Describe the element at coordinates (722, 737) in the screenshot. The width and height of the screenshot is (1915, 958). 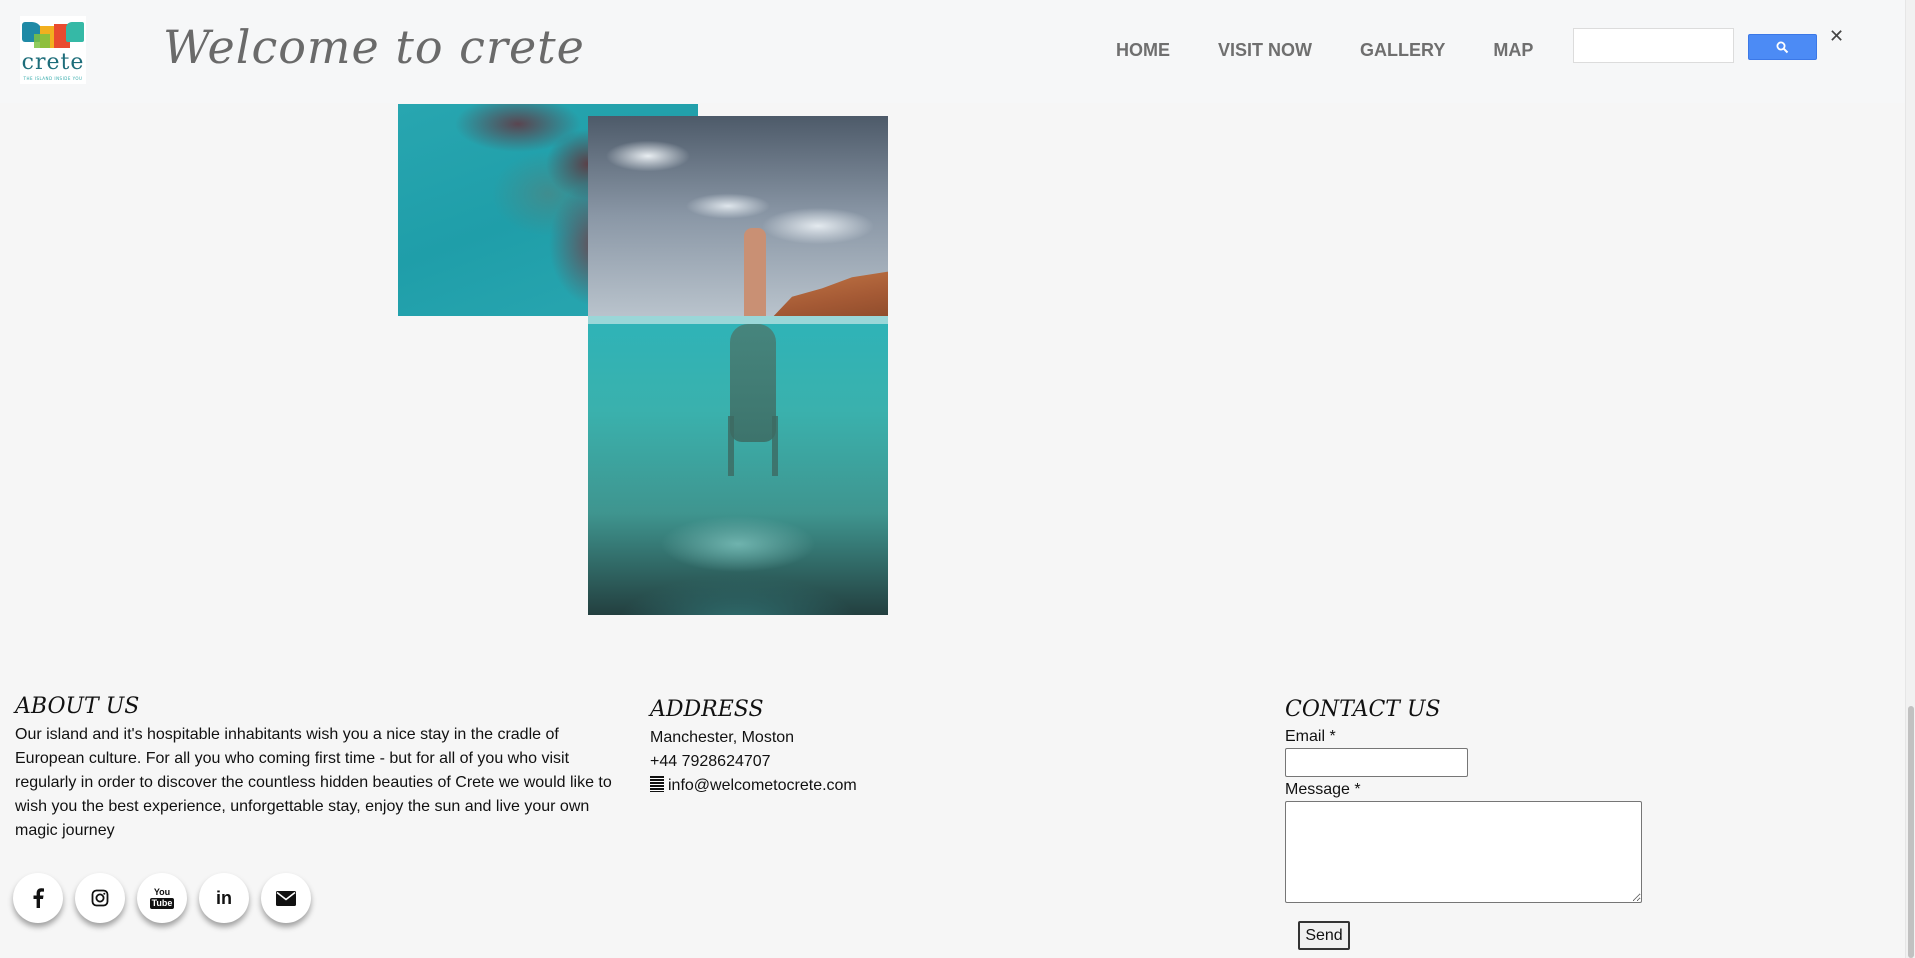
I see `address-city: Manchester, Moston` at that location.